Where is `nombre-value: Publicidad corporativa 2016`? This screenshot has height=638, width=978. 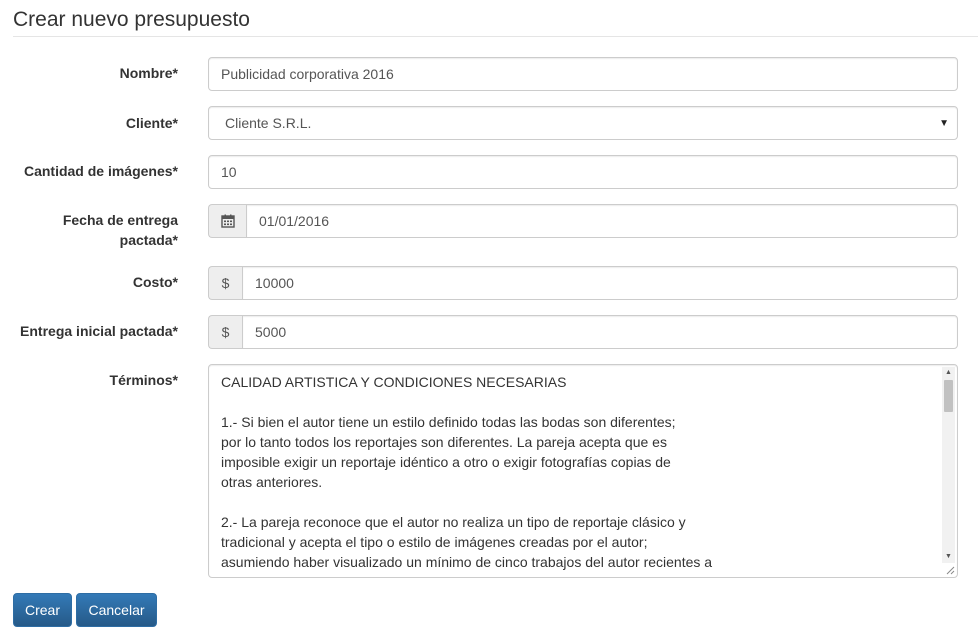
nombre-value: Publicidad corporativa 2016 is located at coordinates (307, 74).